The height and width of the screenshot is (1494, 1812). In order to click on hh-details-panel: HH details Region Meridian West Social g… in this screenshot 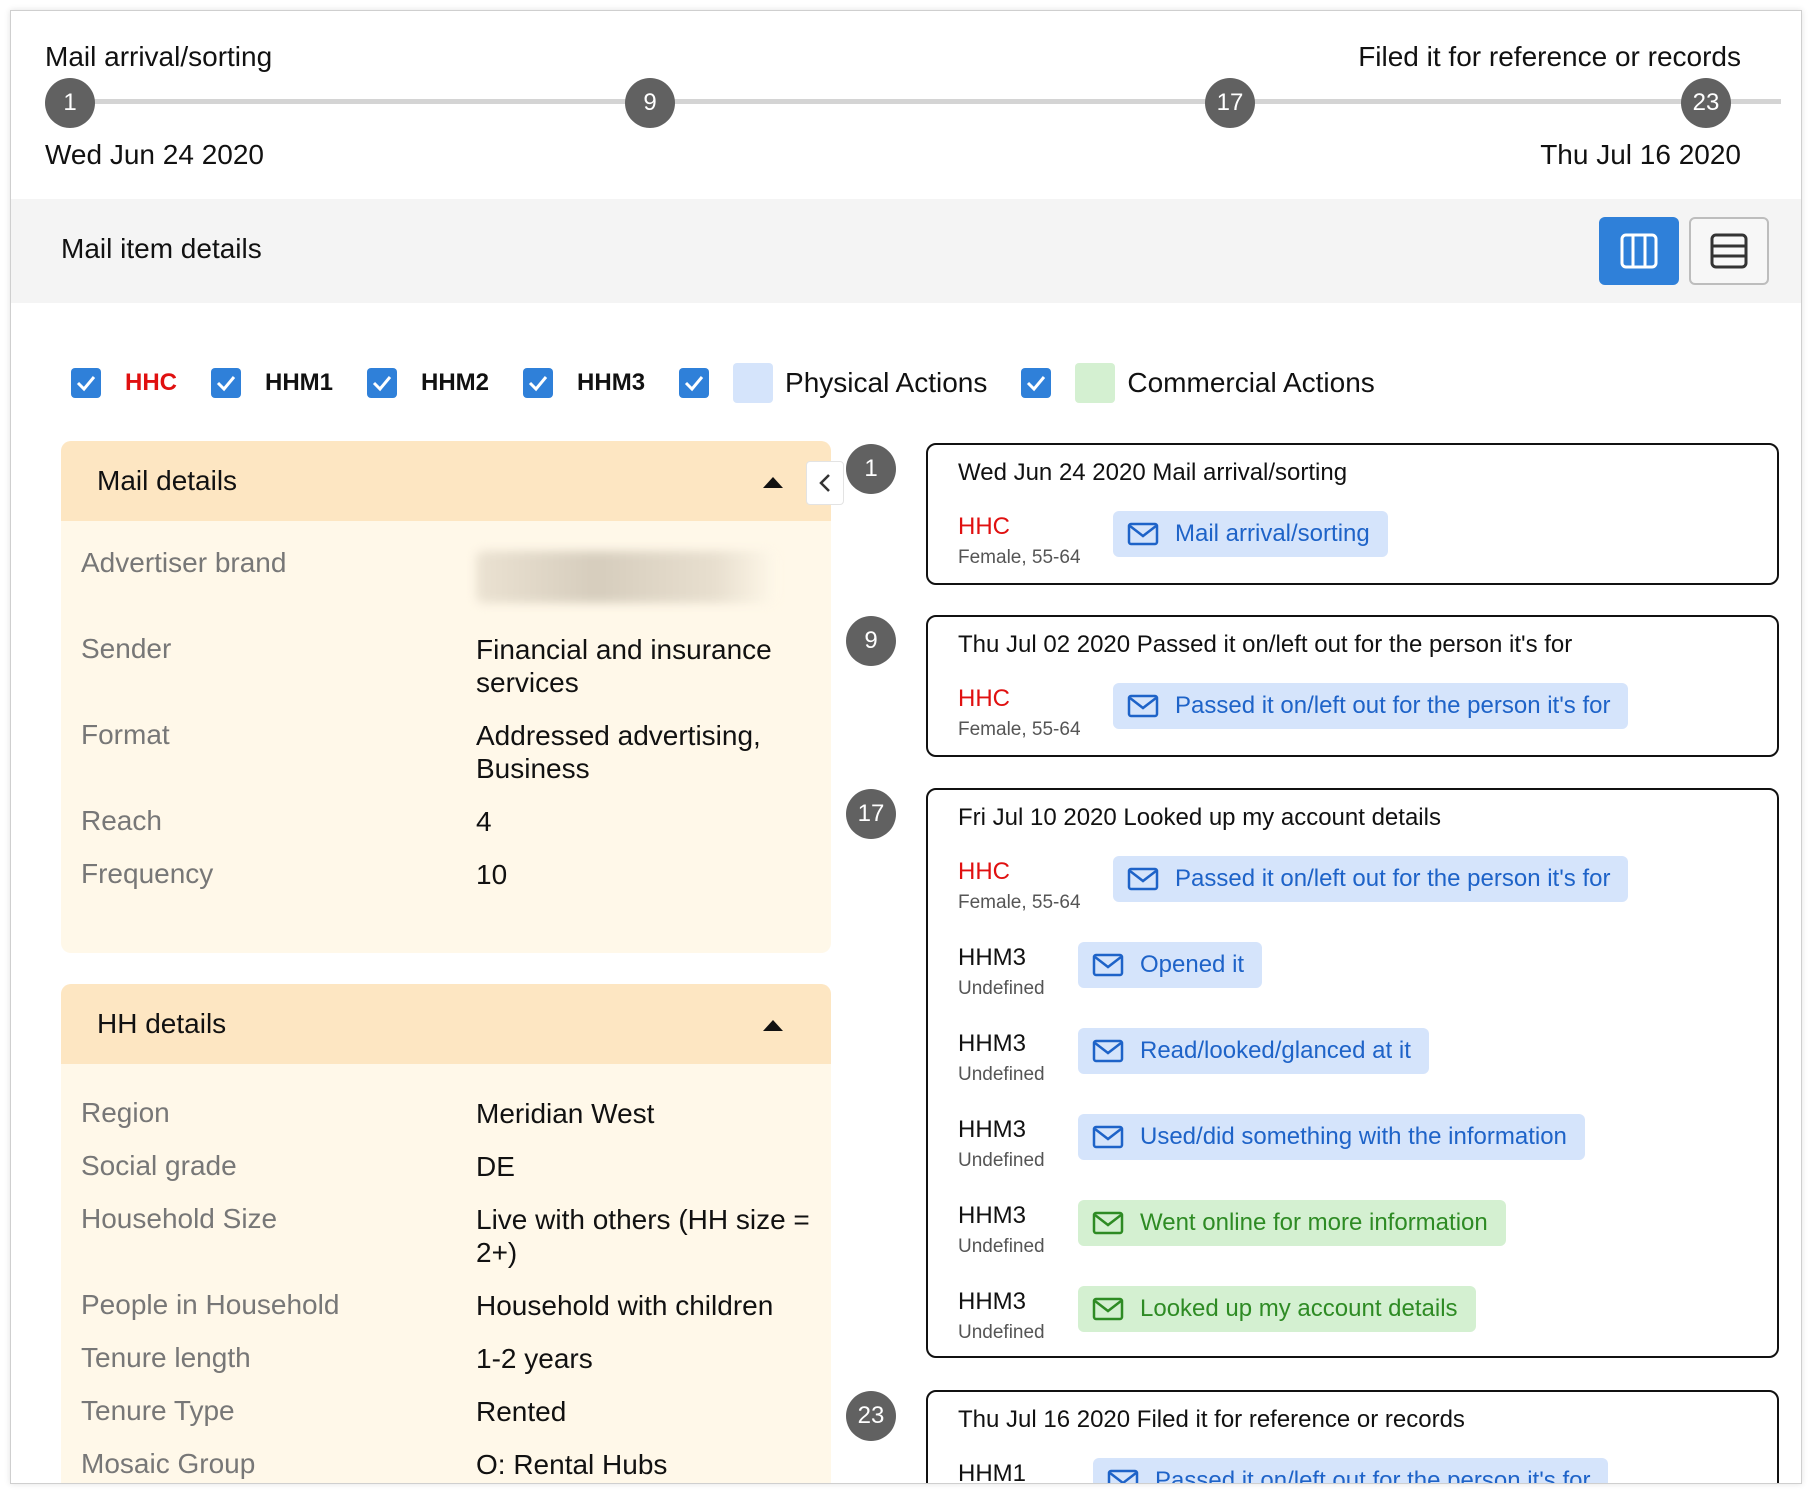, I will do `click(446, 1233)`.